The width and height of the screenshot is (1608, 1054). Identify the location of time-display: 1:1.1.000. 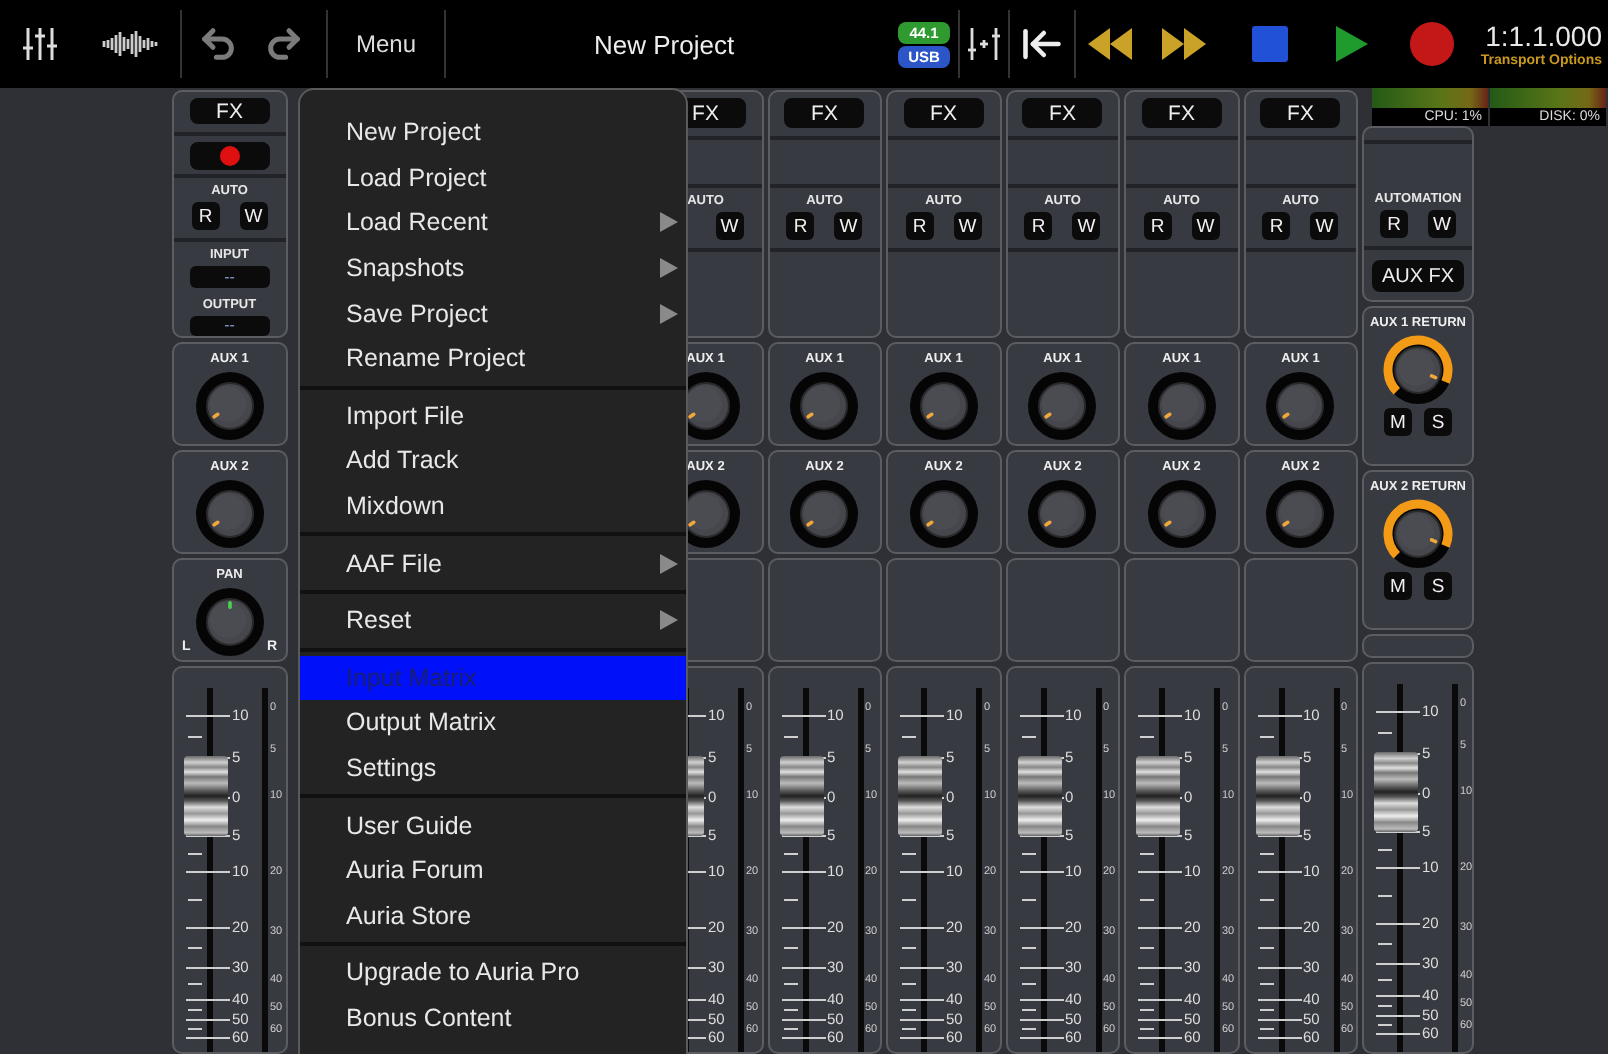
(1543, 36).